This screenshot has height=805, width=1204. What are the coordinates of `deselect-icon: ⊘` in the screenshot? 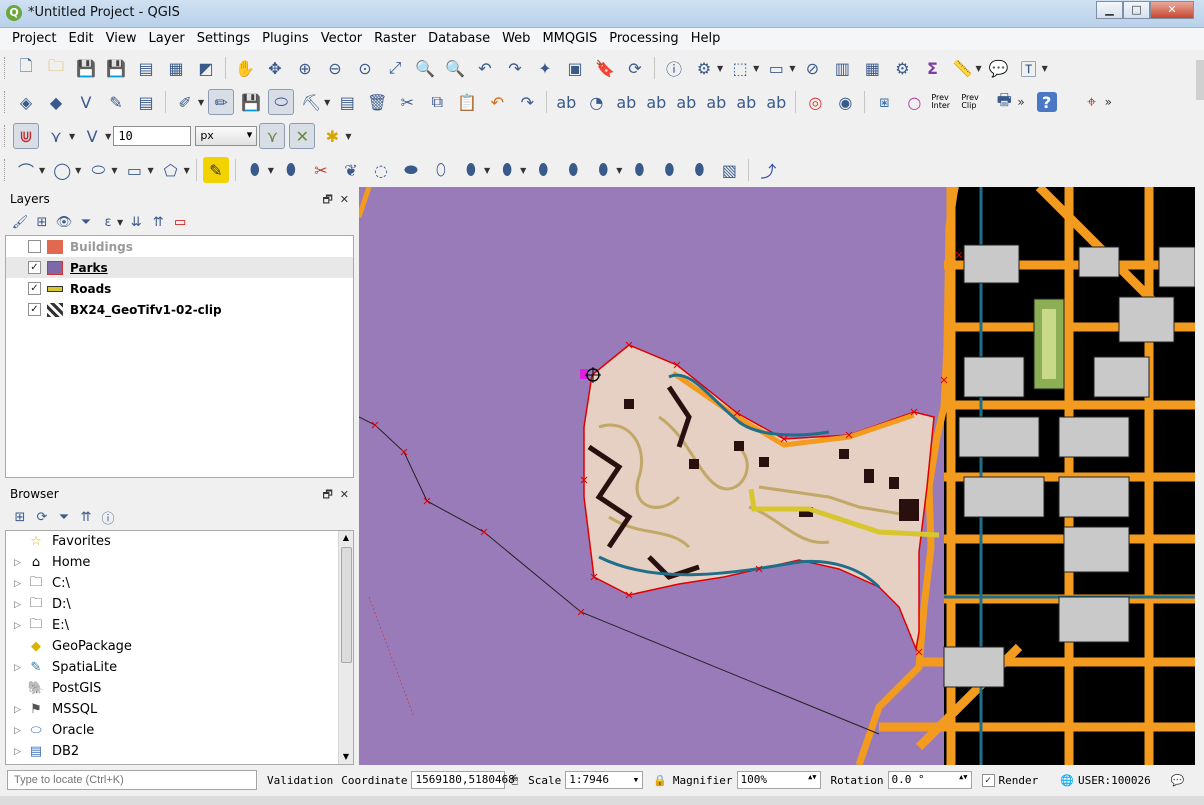 It's located at (812, 68).